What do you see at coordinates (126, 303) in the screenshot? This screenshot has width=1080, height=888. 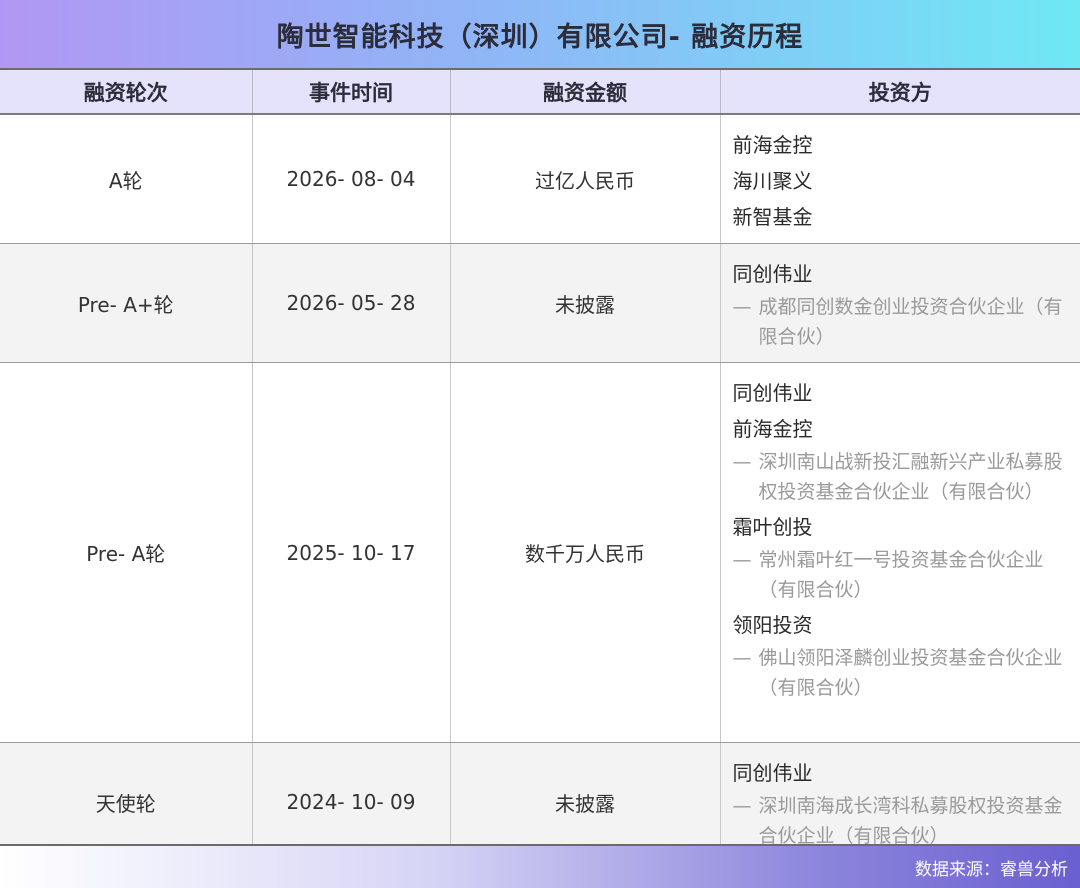 I see `round-cell: Pre- A+轮` at bounding box center [126, 303].